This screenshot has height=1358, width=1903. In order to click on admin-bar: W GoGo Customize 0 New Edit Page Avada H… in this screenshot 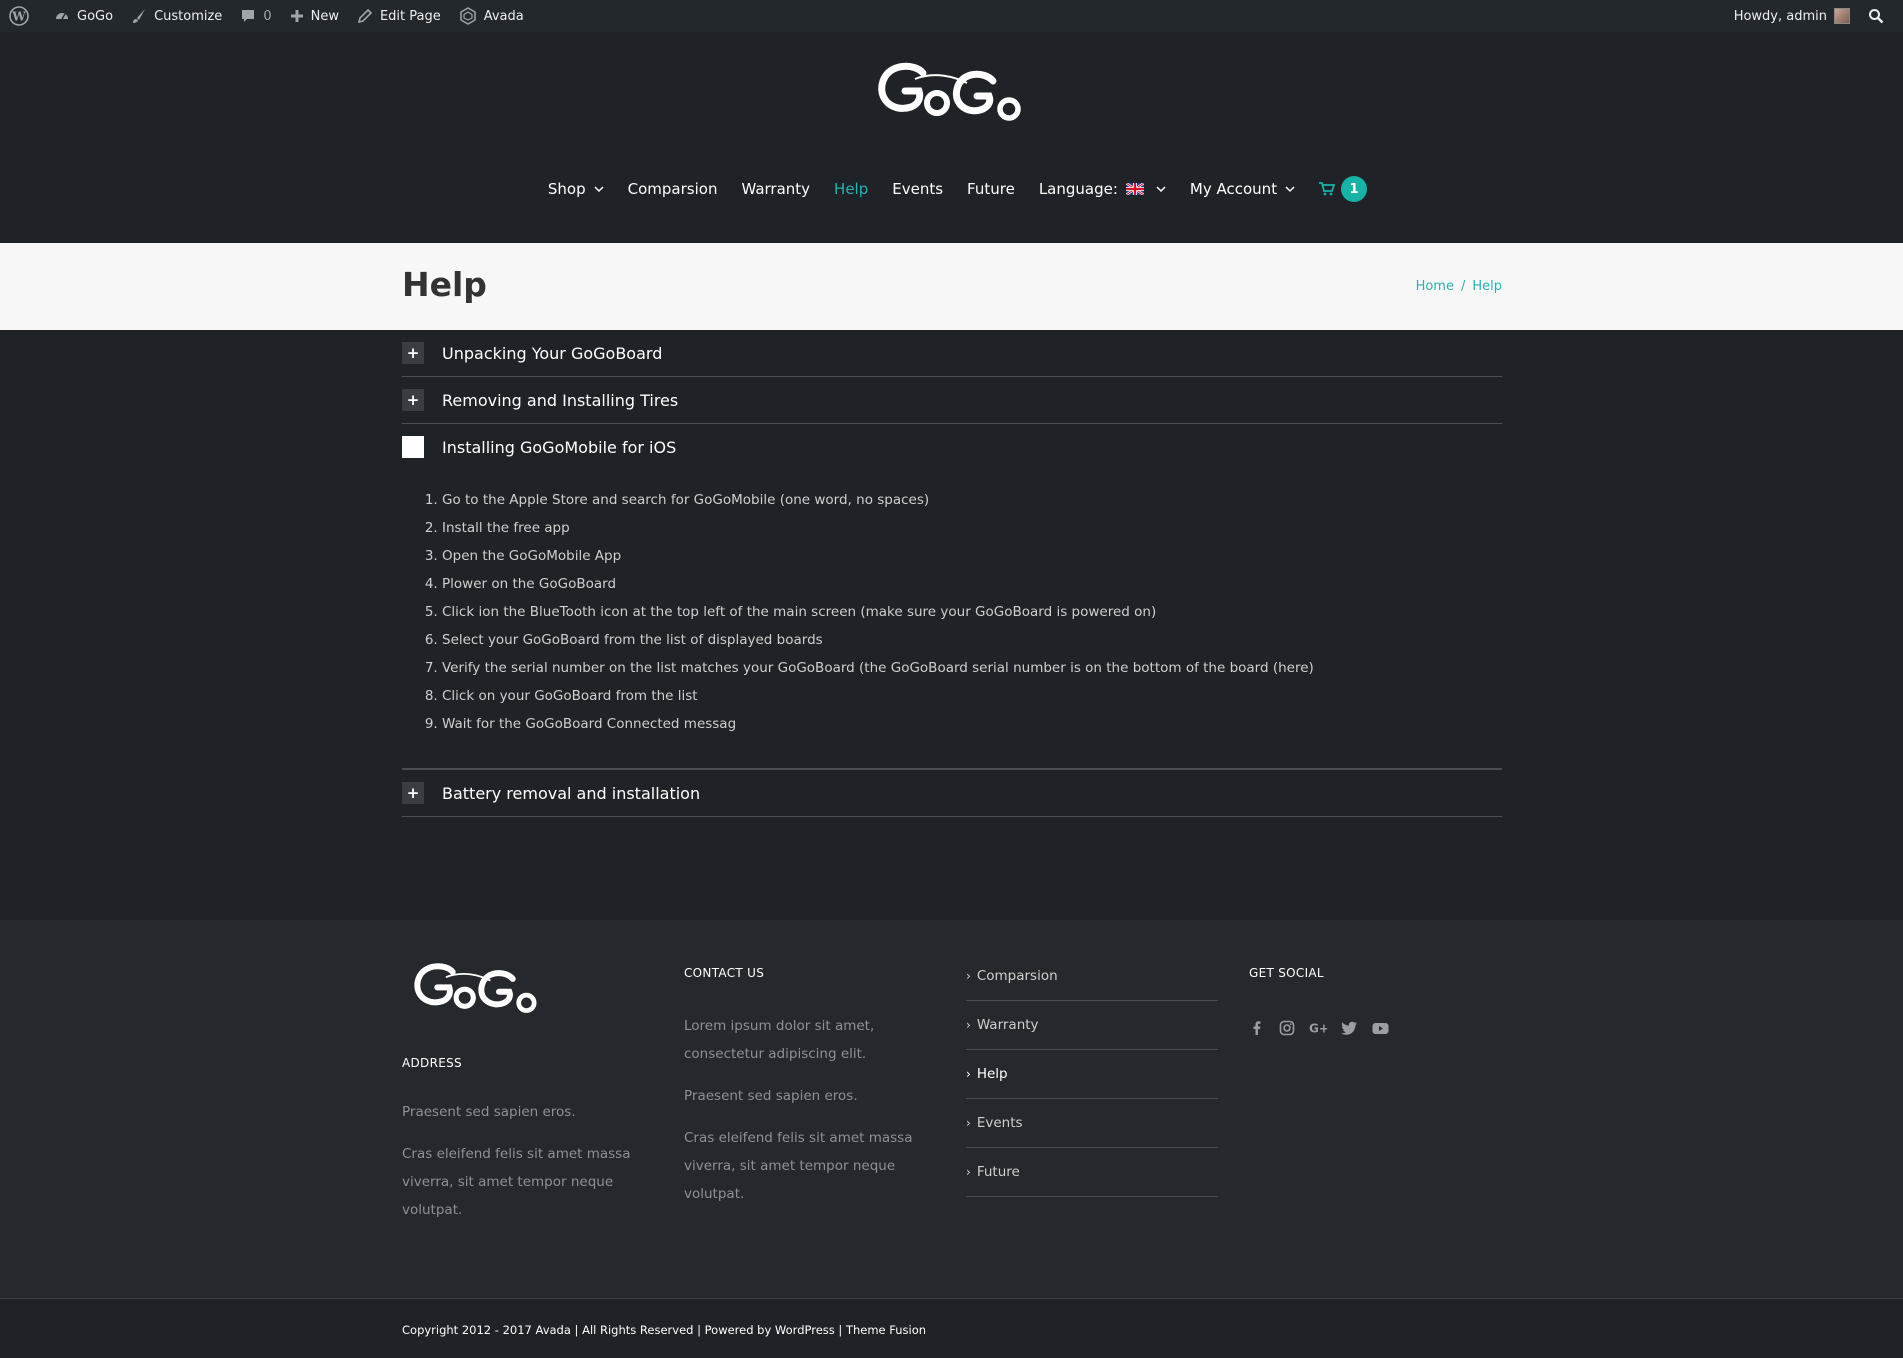, I will do `click(951, 16)`.